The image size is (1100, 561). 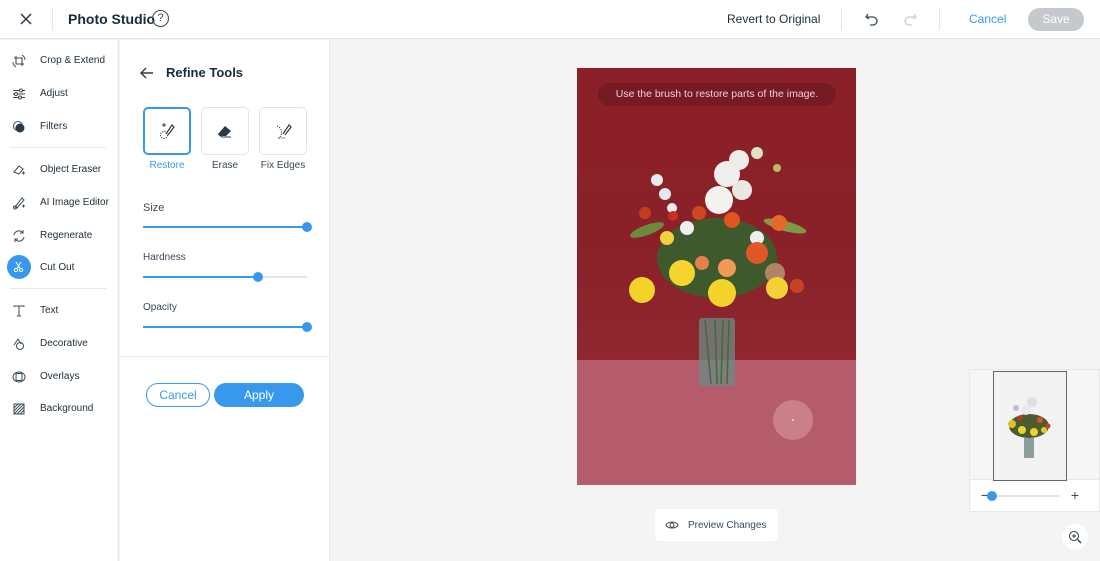 I want to click on background-icon, so click(x=19, y=409).